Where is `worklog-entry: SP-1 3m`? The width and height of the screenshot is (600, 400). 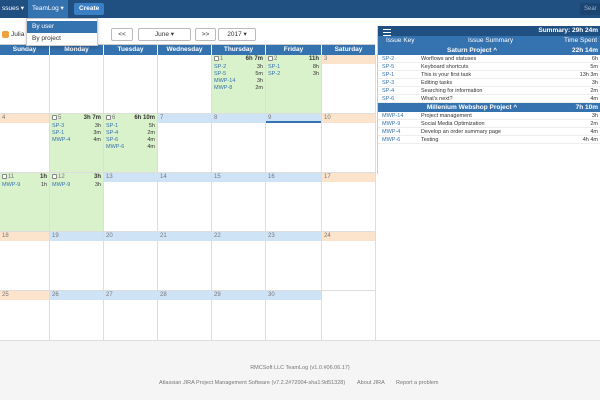
worklog-entry: SP-1 3m is located at coordinates (76, 133).